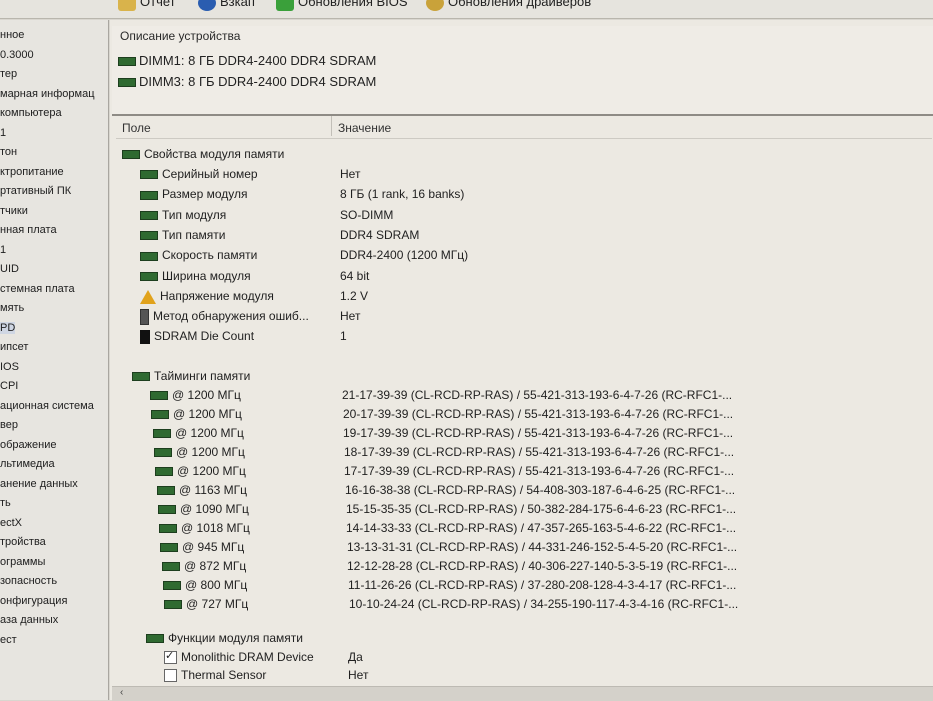 The image size is (933, 701). I want to click on timing-row: @ 727 МГц, so click(206, 604).